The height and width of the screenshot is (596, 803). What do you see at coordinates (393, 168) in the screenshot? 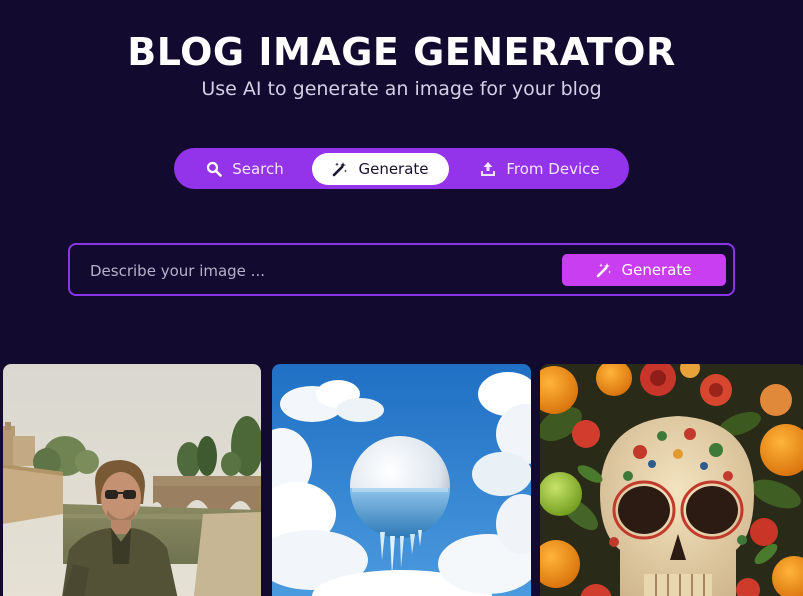
I see `tab-generate-label: Generate` at bounding box center [393, 168].